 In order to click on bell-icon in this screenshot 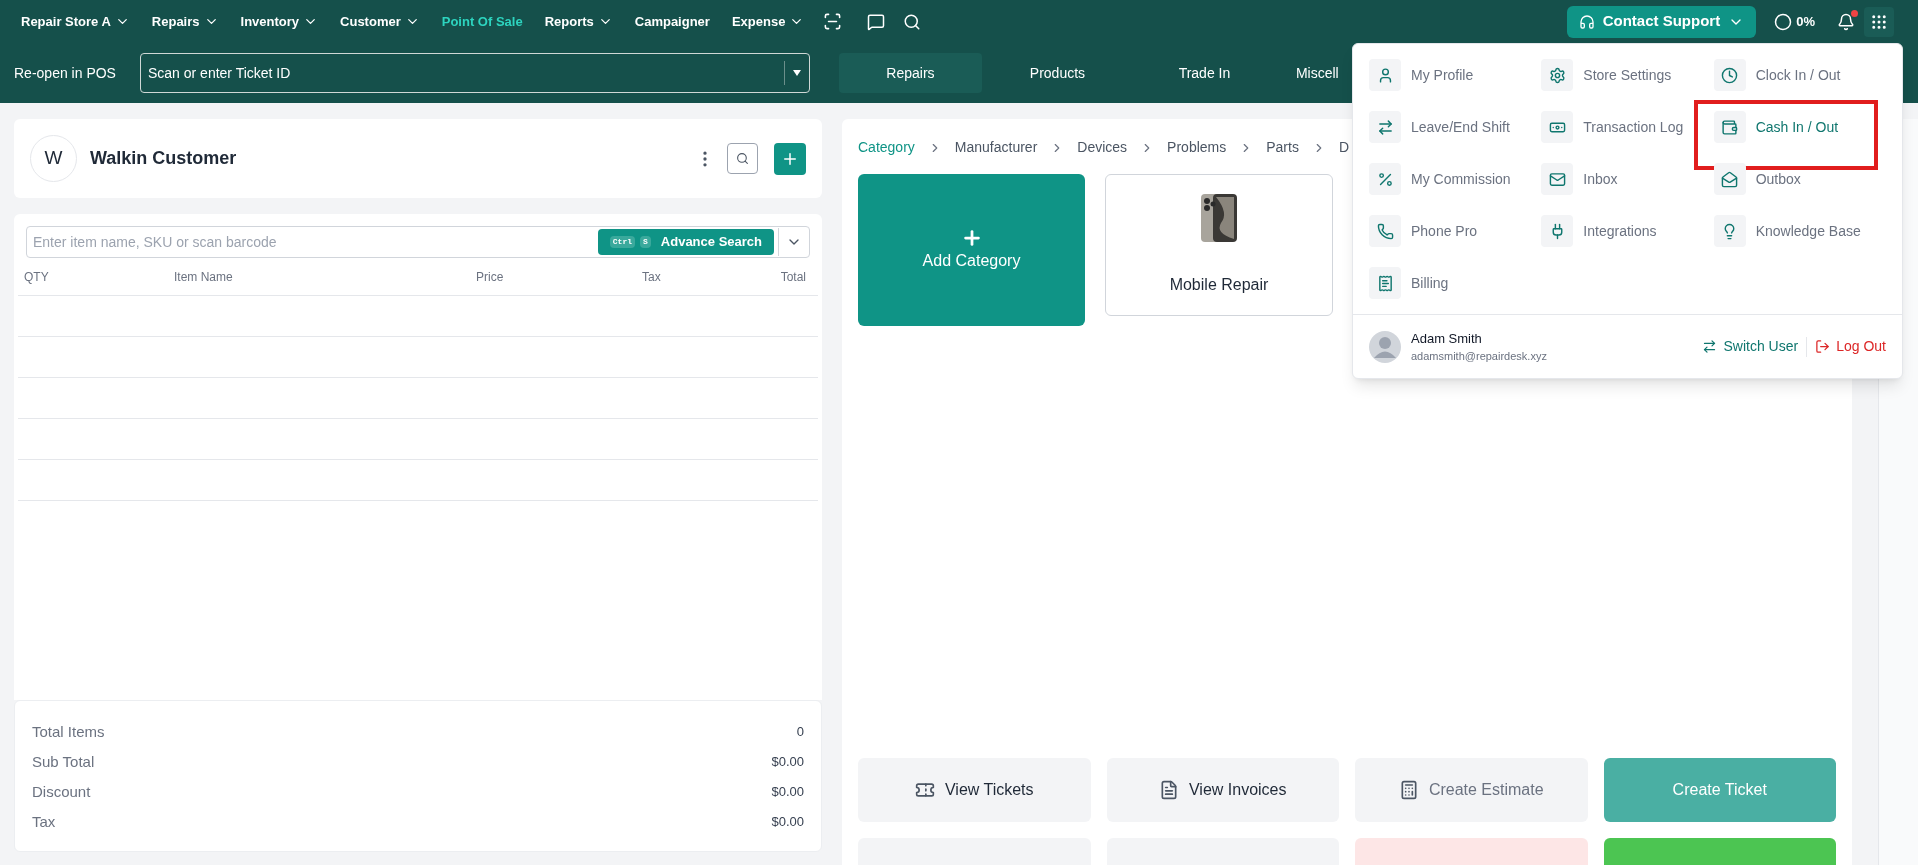, I will do `click(1846, 21)`.